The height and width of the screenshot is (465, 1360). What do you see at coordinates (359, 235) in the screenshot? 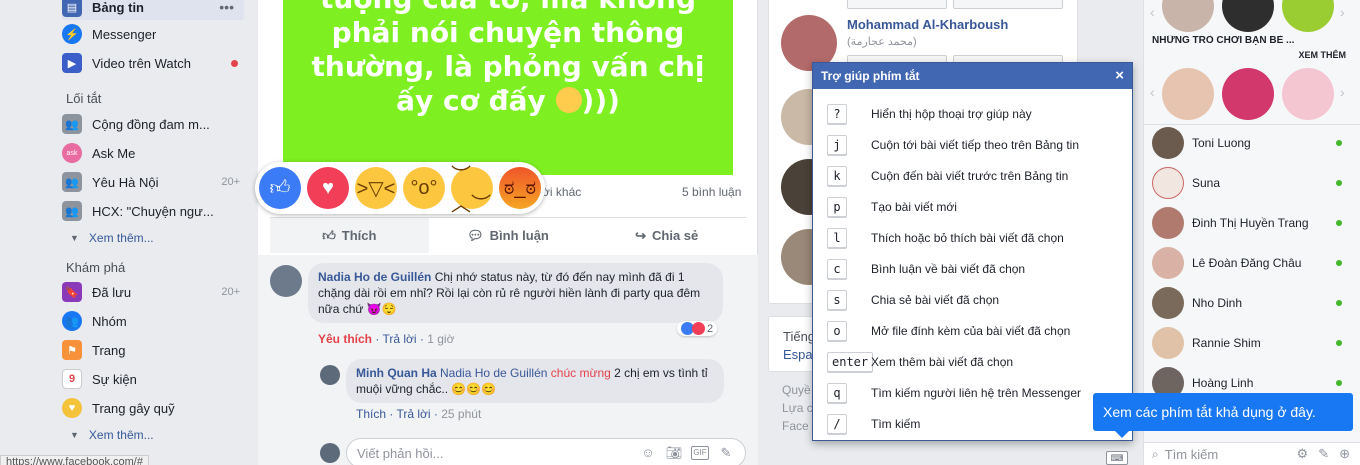
I see `like-label: Thích` at bounding box center [359, 235].